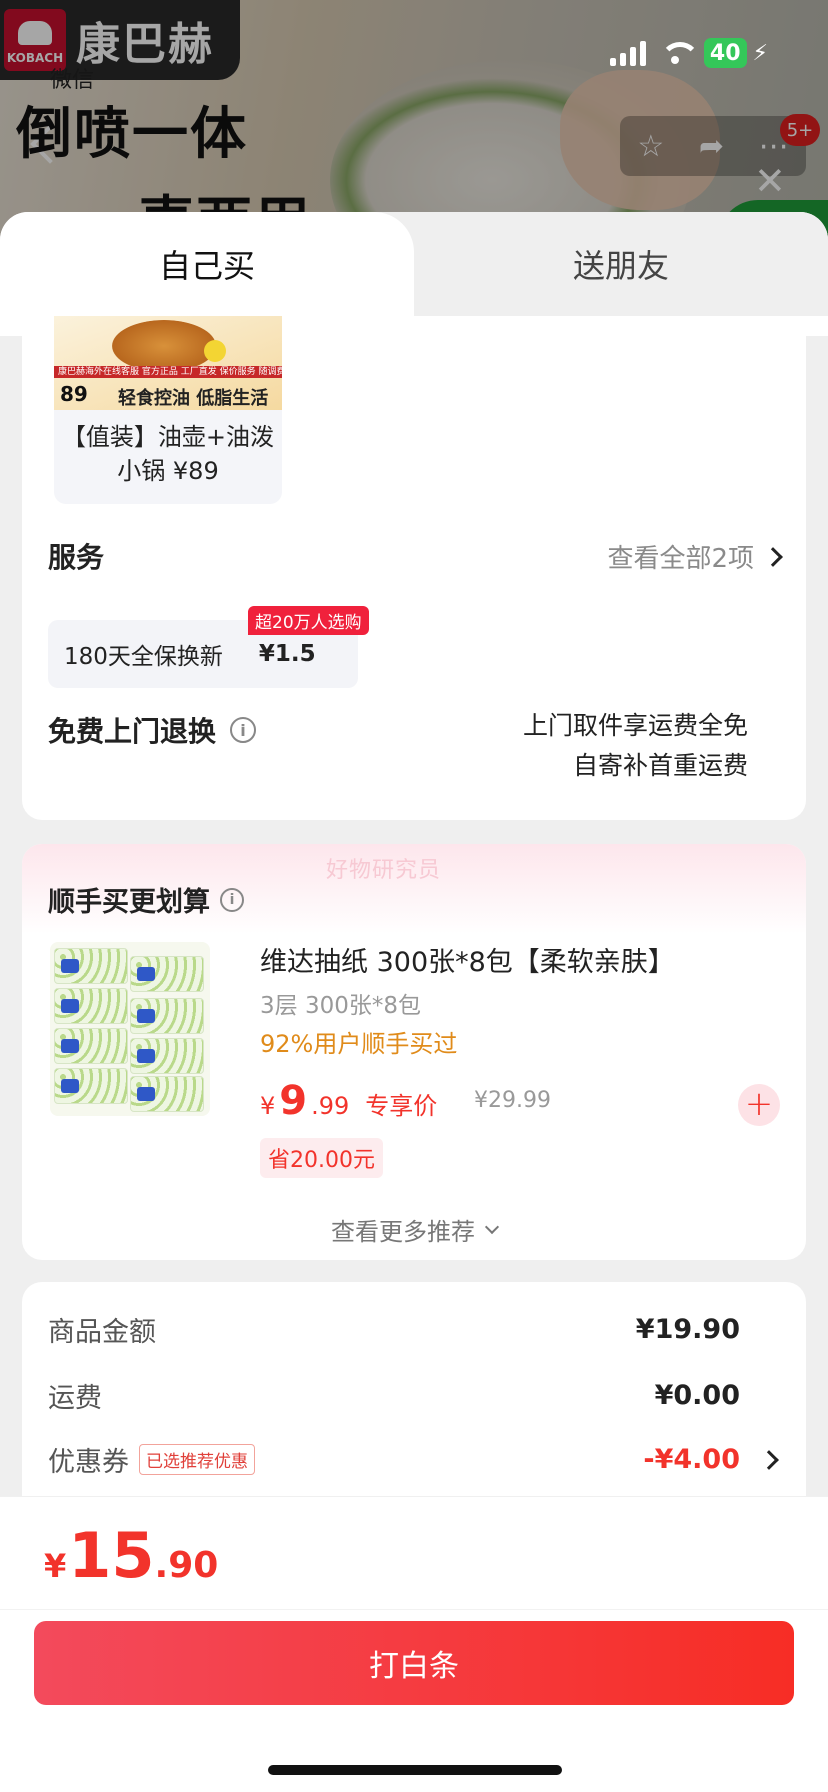 The image size is (828, 1792). Describe the element at coordinates (193, 398) in the screenshot. I see `bundle-image-slogan: 轻食控油 低脂生活` at that location.